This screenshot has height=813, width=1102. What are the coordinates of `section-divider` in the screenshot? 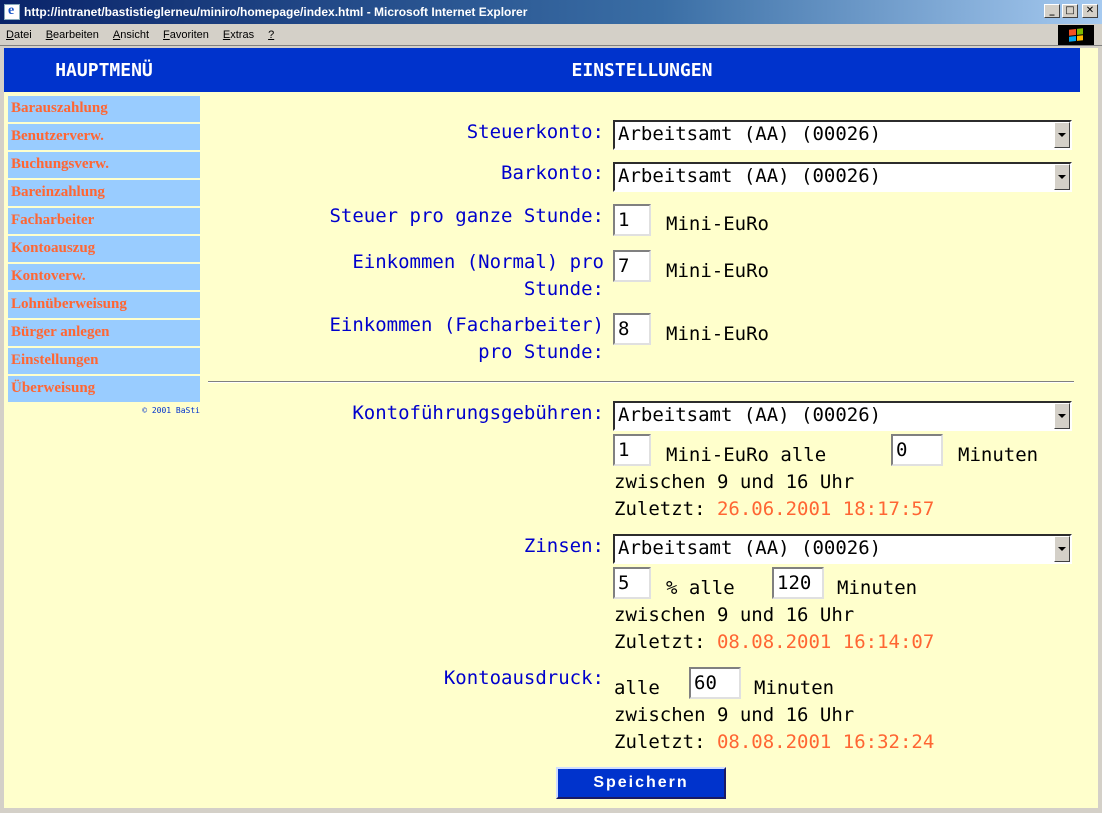 It's located at (641, 382).